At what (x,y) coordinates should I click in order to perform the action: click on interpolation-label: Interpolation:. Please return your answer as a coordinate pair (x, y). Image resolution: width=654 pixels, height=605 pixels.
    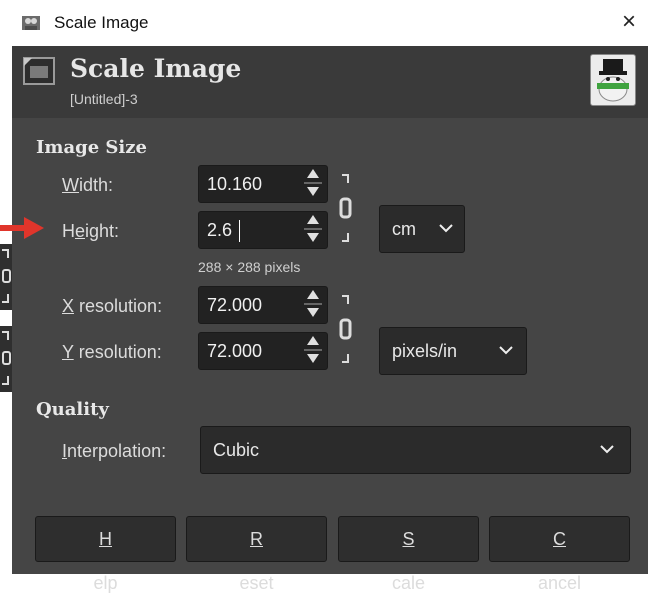
    Looking at the image, I should click on (114, 451).